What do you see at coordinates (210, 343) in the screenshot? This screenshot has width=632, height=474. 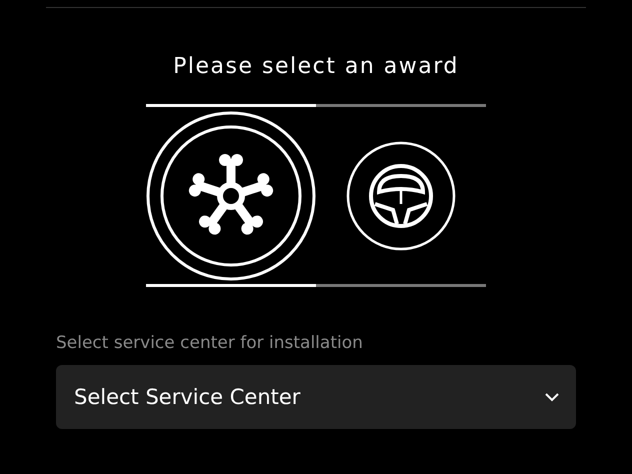 I see `field-label: Select service center for installation` at bounding box center [210, 343].